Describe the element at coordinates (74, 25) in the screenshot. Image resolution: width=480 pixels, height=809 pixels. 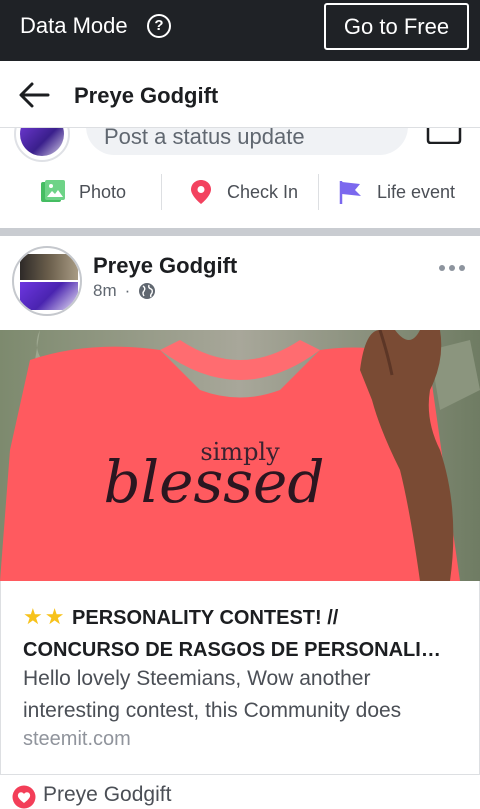
I see `data-mode-title: Data Mode` at that location.